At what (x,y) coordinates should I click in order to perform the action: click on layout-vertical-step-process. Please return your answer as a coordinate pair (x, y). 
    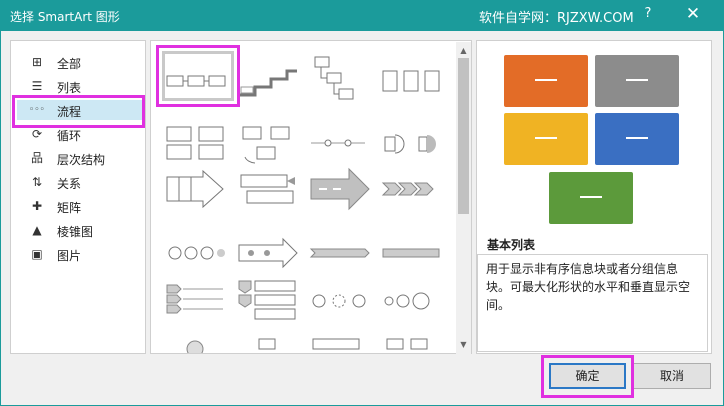
    Looking at the image, I should click on (412, 82).